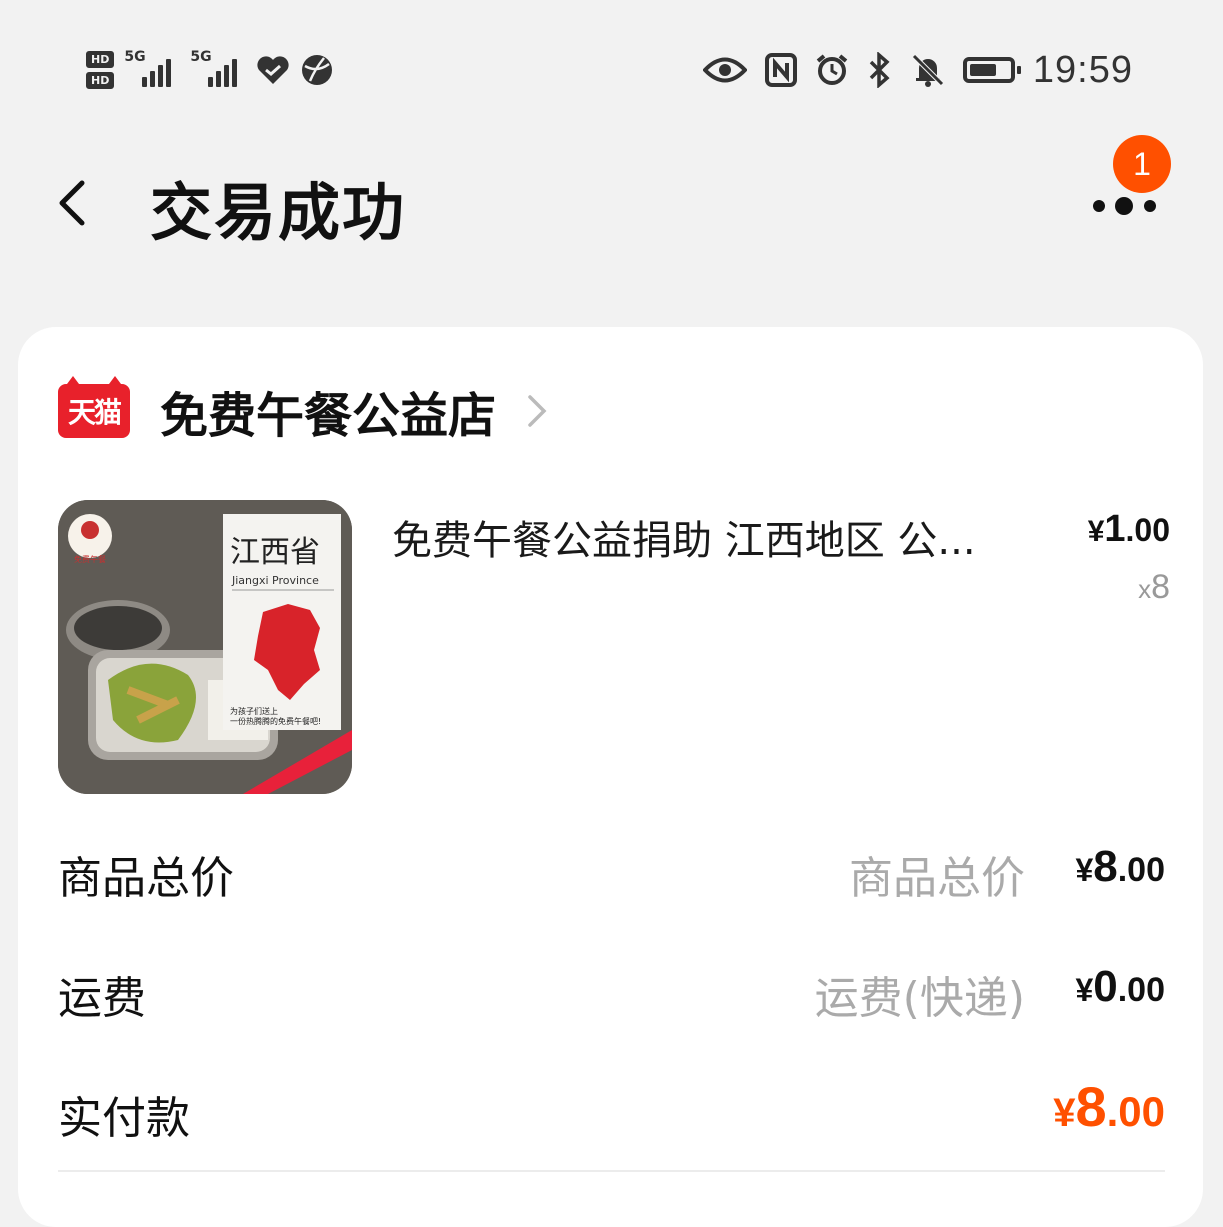 The height and width of the screenshot is (1227, 1223). I want to click on price-integer: 1, so click(1115, 529).